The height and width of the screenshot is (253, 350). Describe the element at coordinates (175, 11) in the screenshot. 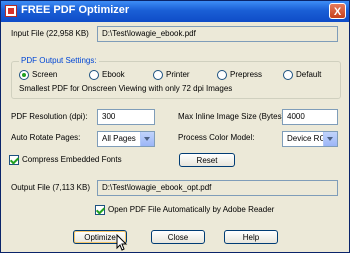

I see `title-bar: FREE PDF Optimizer X` at that location.